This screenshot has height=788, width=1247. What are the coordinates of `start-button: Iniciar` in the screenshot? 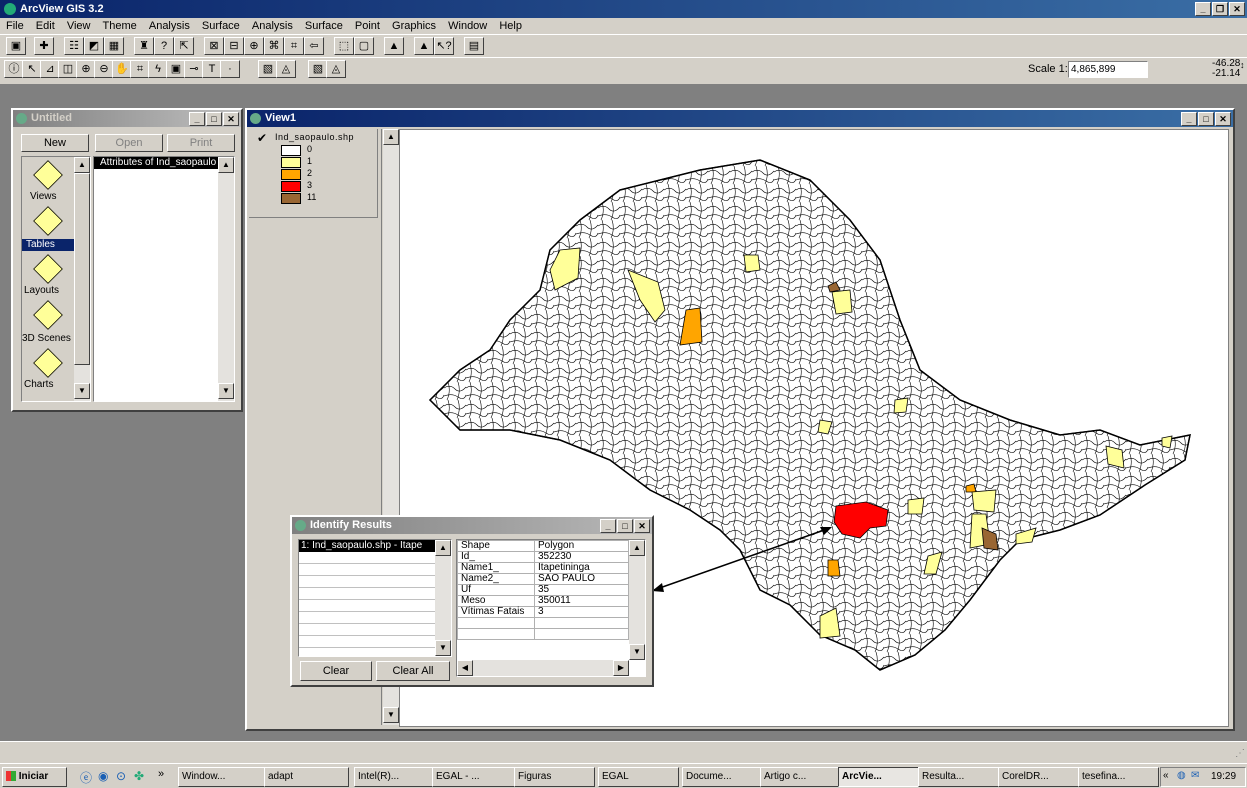 It's located at (34, 777).